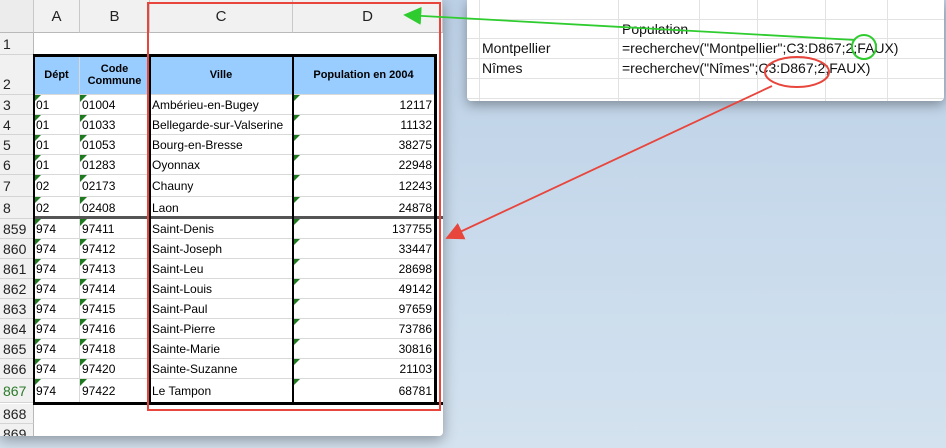 The image size is (946, 448). Describe the element at coordinates (609, 162) in the screenshot. I see `red-arrow` at that location.